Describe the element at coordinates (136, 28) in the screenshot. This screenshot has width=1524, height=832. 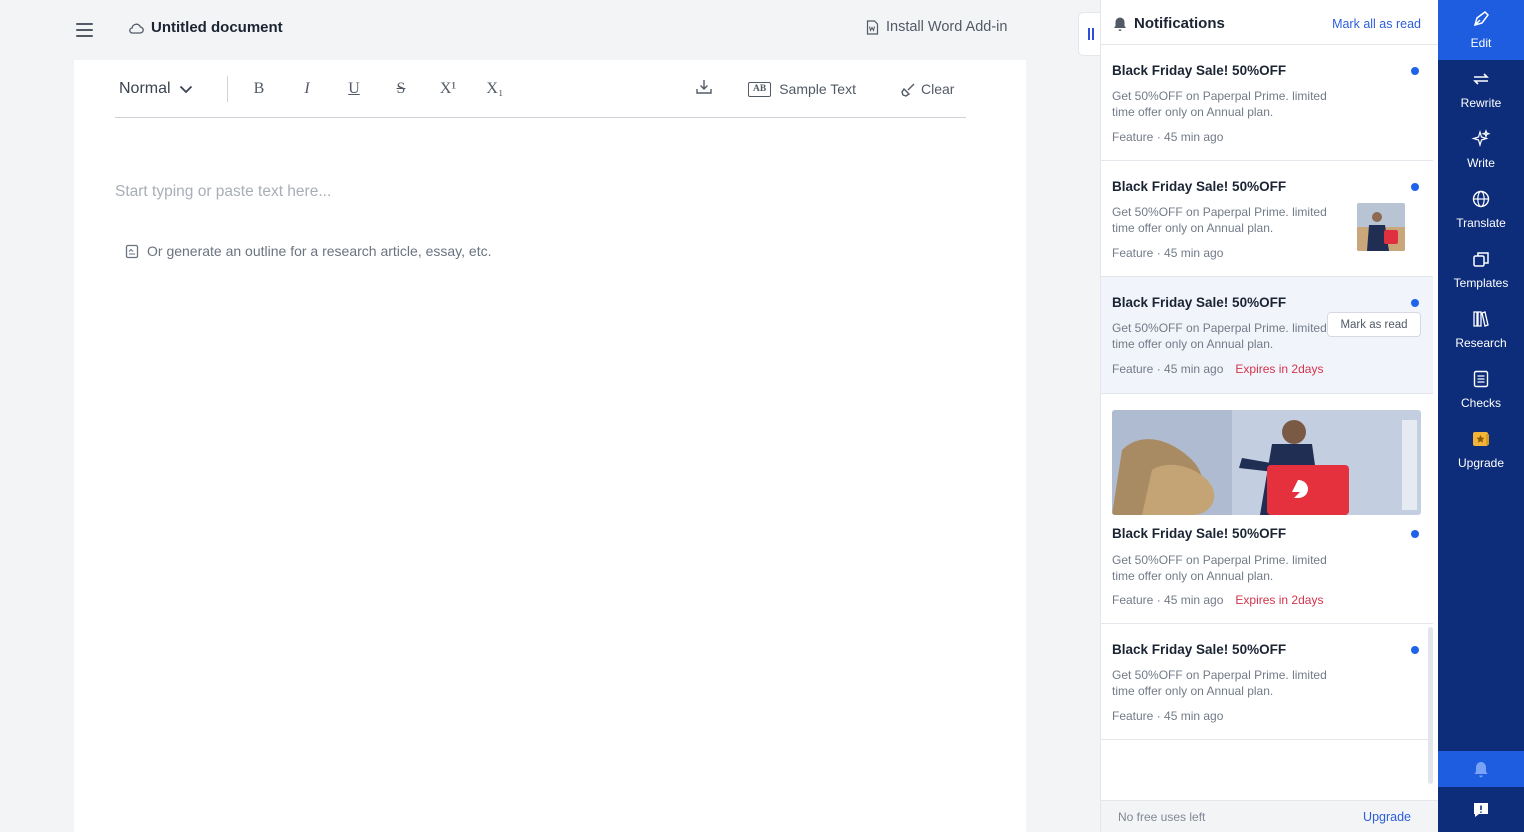
I see `cloud-icon` at that location.